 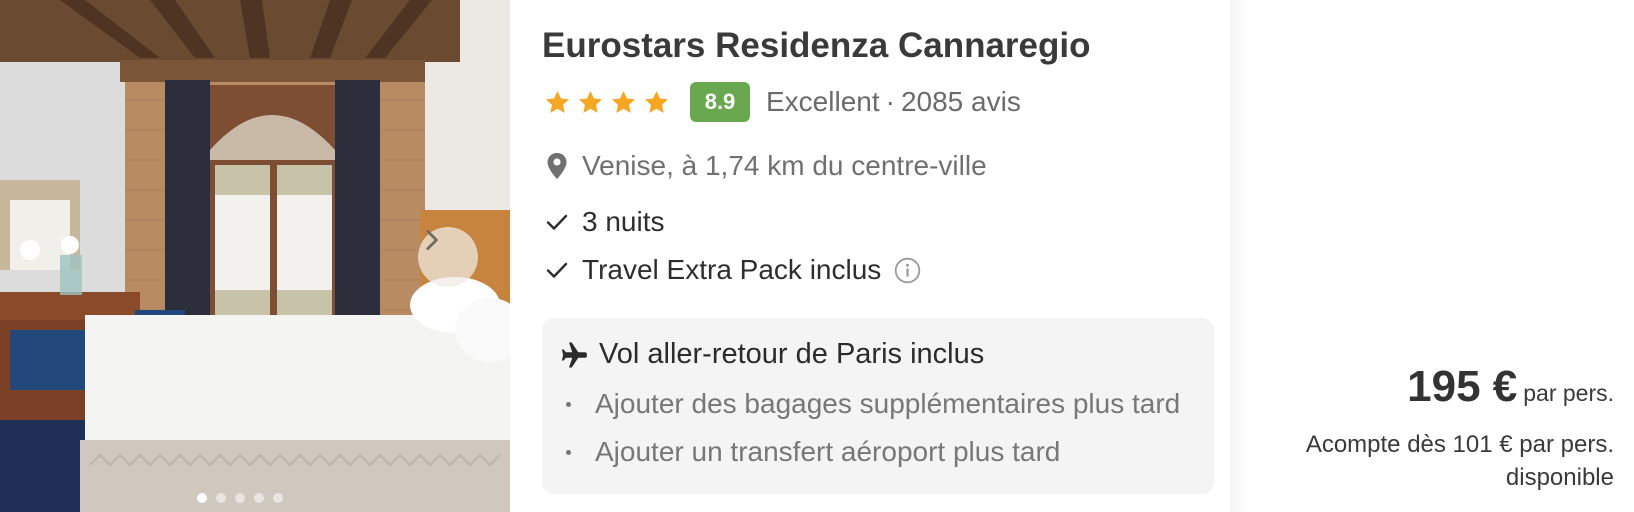 I want to click on feature-travel-pack: Travel Extra Pack inclus, so click(x=732, y=269).